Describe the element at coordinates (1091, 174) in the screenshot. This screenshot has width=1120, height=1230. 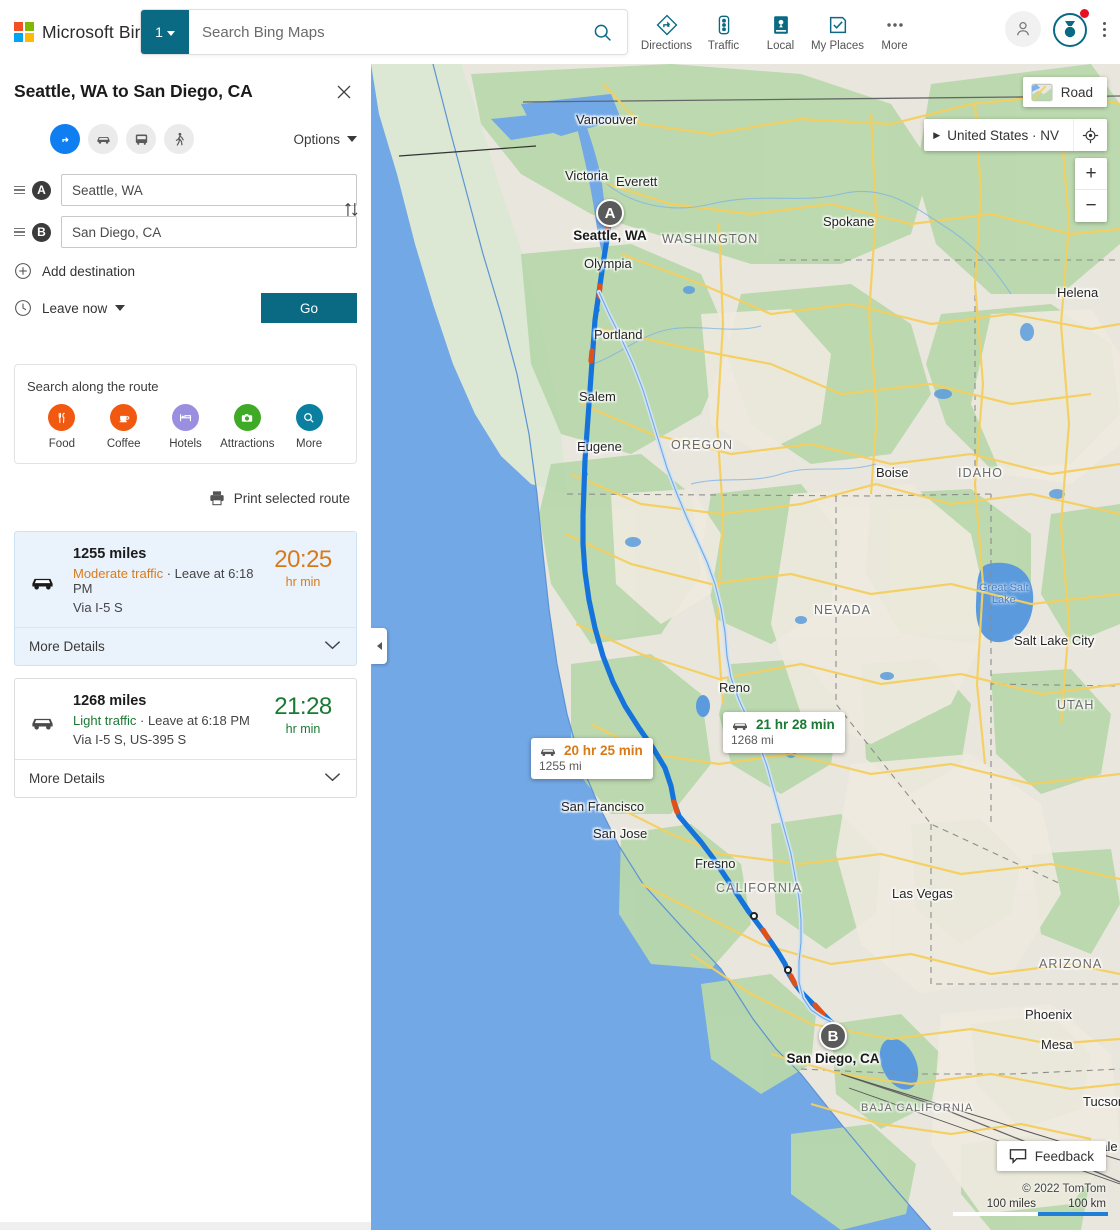
I see `zoom-in-button: +` at that location.